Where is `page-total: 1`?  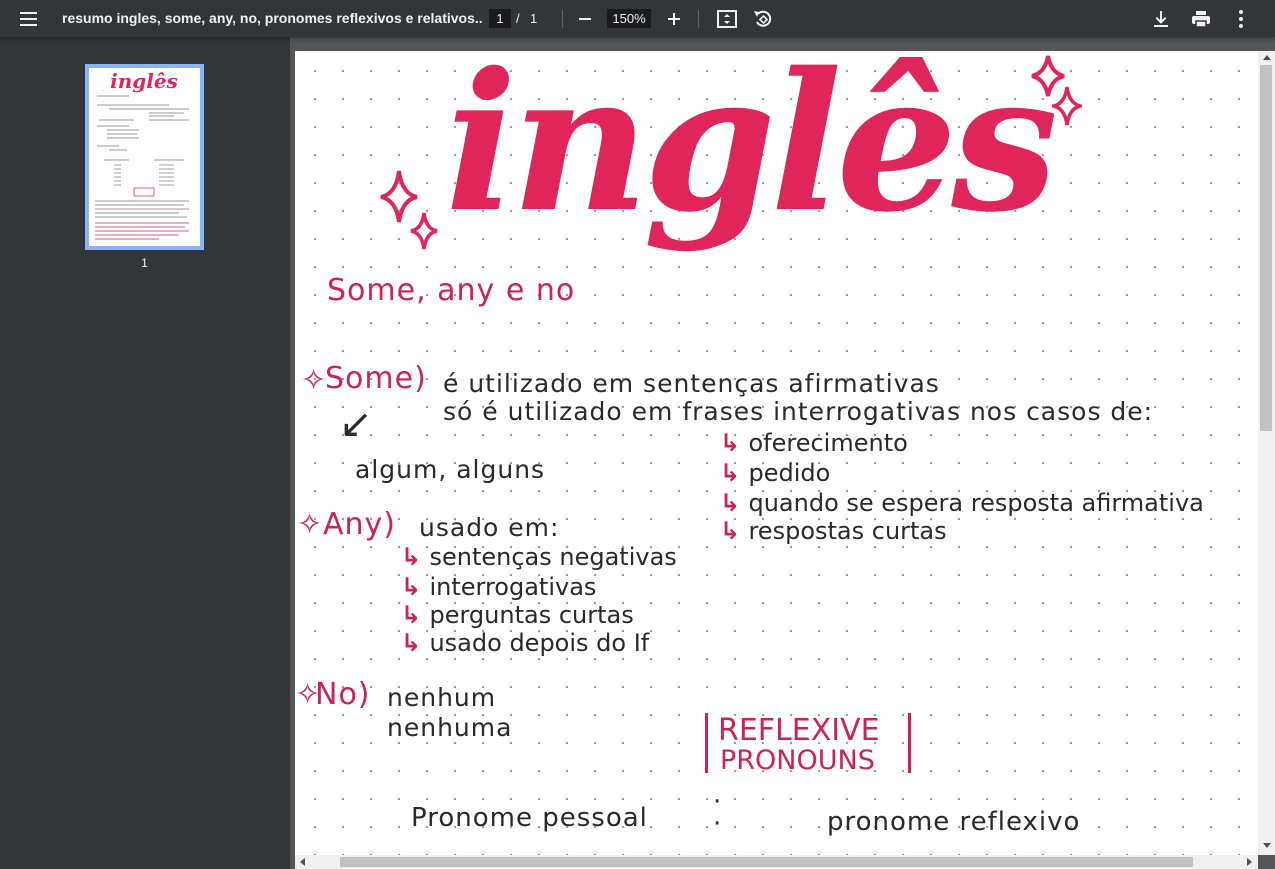 page-total: 1 is located at coordinates (534, 18).